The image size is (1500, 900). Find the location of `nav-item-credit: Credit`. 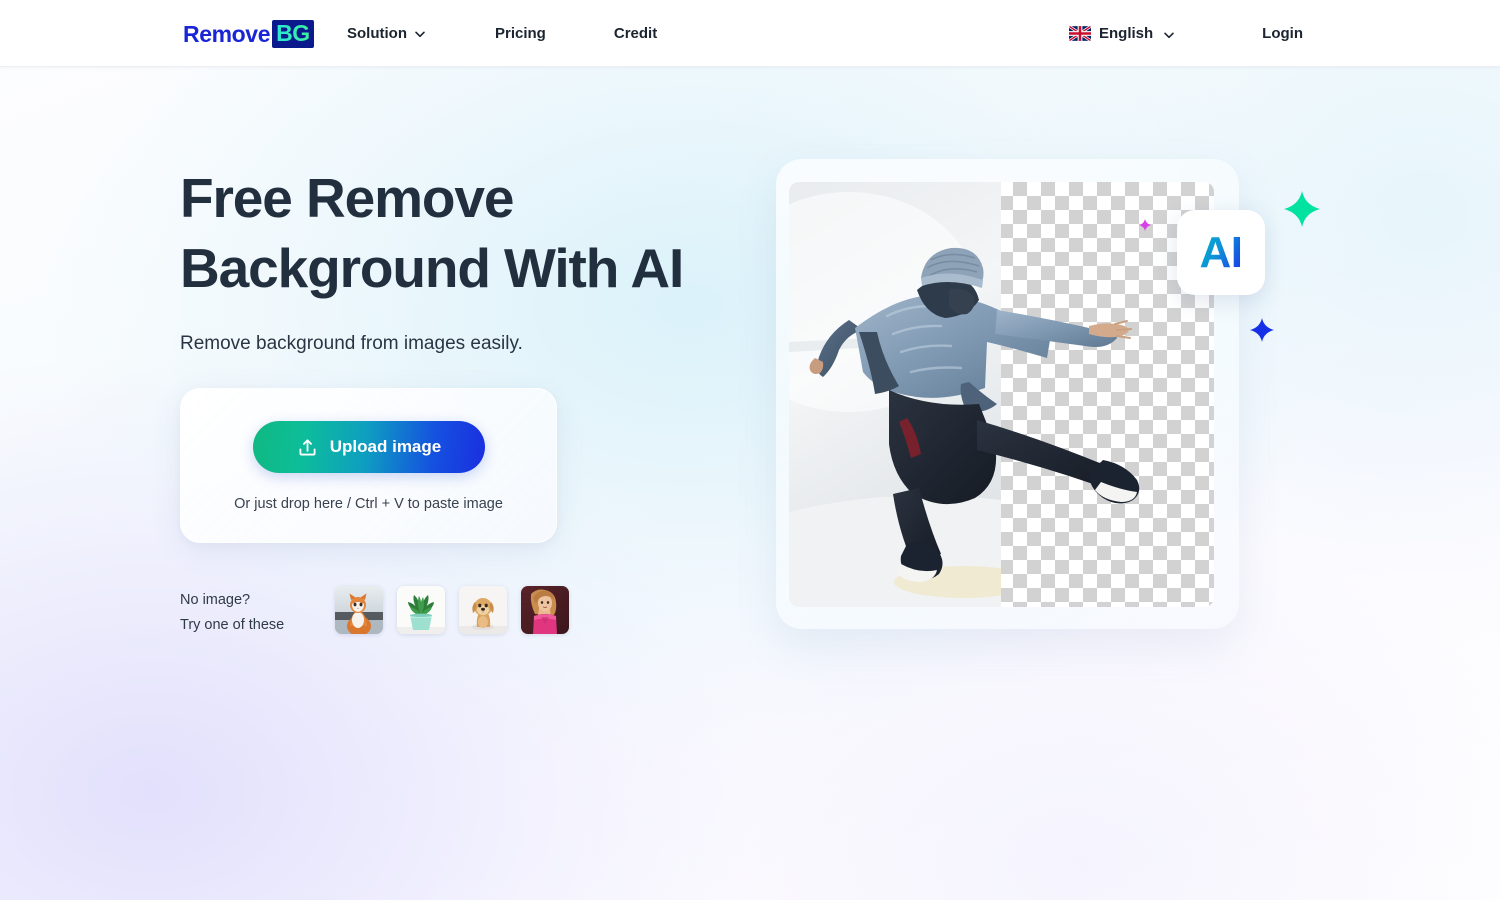

nav-item-credit: Credit is located at coordinates (635, 33).